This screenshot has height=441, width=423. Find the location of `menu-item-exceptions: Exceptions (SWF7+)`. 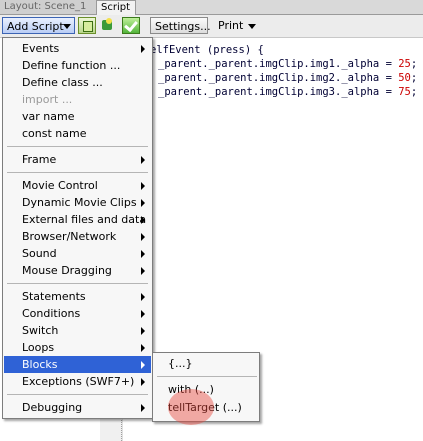

menu-item-exceptions: Exceptions (SWF7+) is located at coordinates (77, 381).